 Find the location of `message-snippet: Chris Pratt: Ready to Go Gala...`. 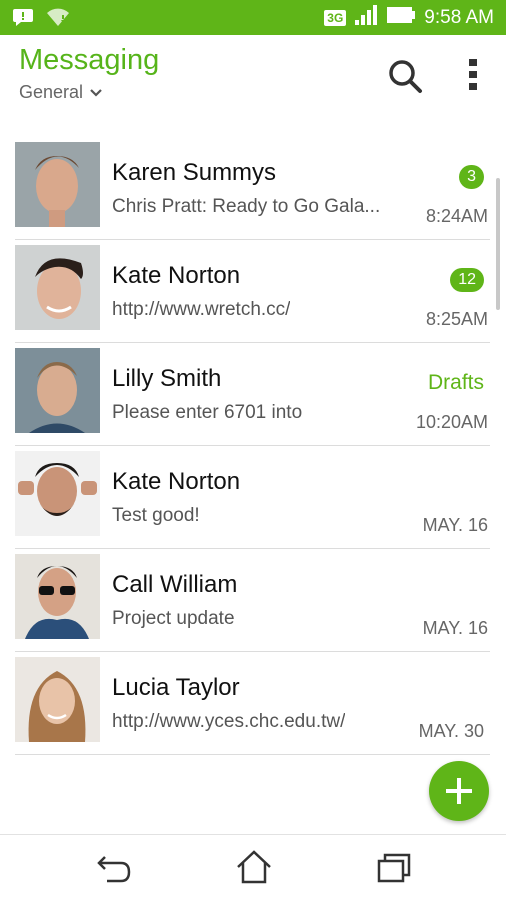

message-snippet: Chris Pratt: Ready to Go Gala... is located at coordinates (246, 206).